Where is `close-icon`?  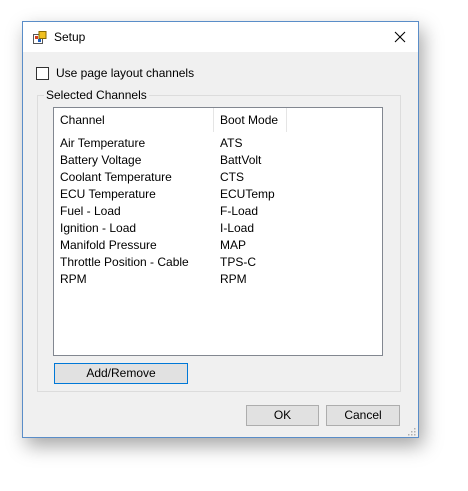 close-icon is located at coordinates (400, 37).